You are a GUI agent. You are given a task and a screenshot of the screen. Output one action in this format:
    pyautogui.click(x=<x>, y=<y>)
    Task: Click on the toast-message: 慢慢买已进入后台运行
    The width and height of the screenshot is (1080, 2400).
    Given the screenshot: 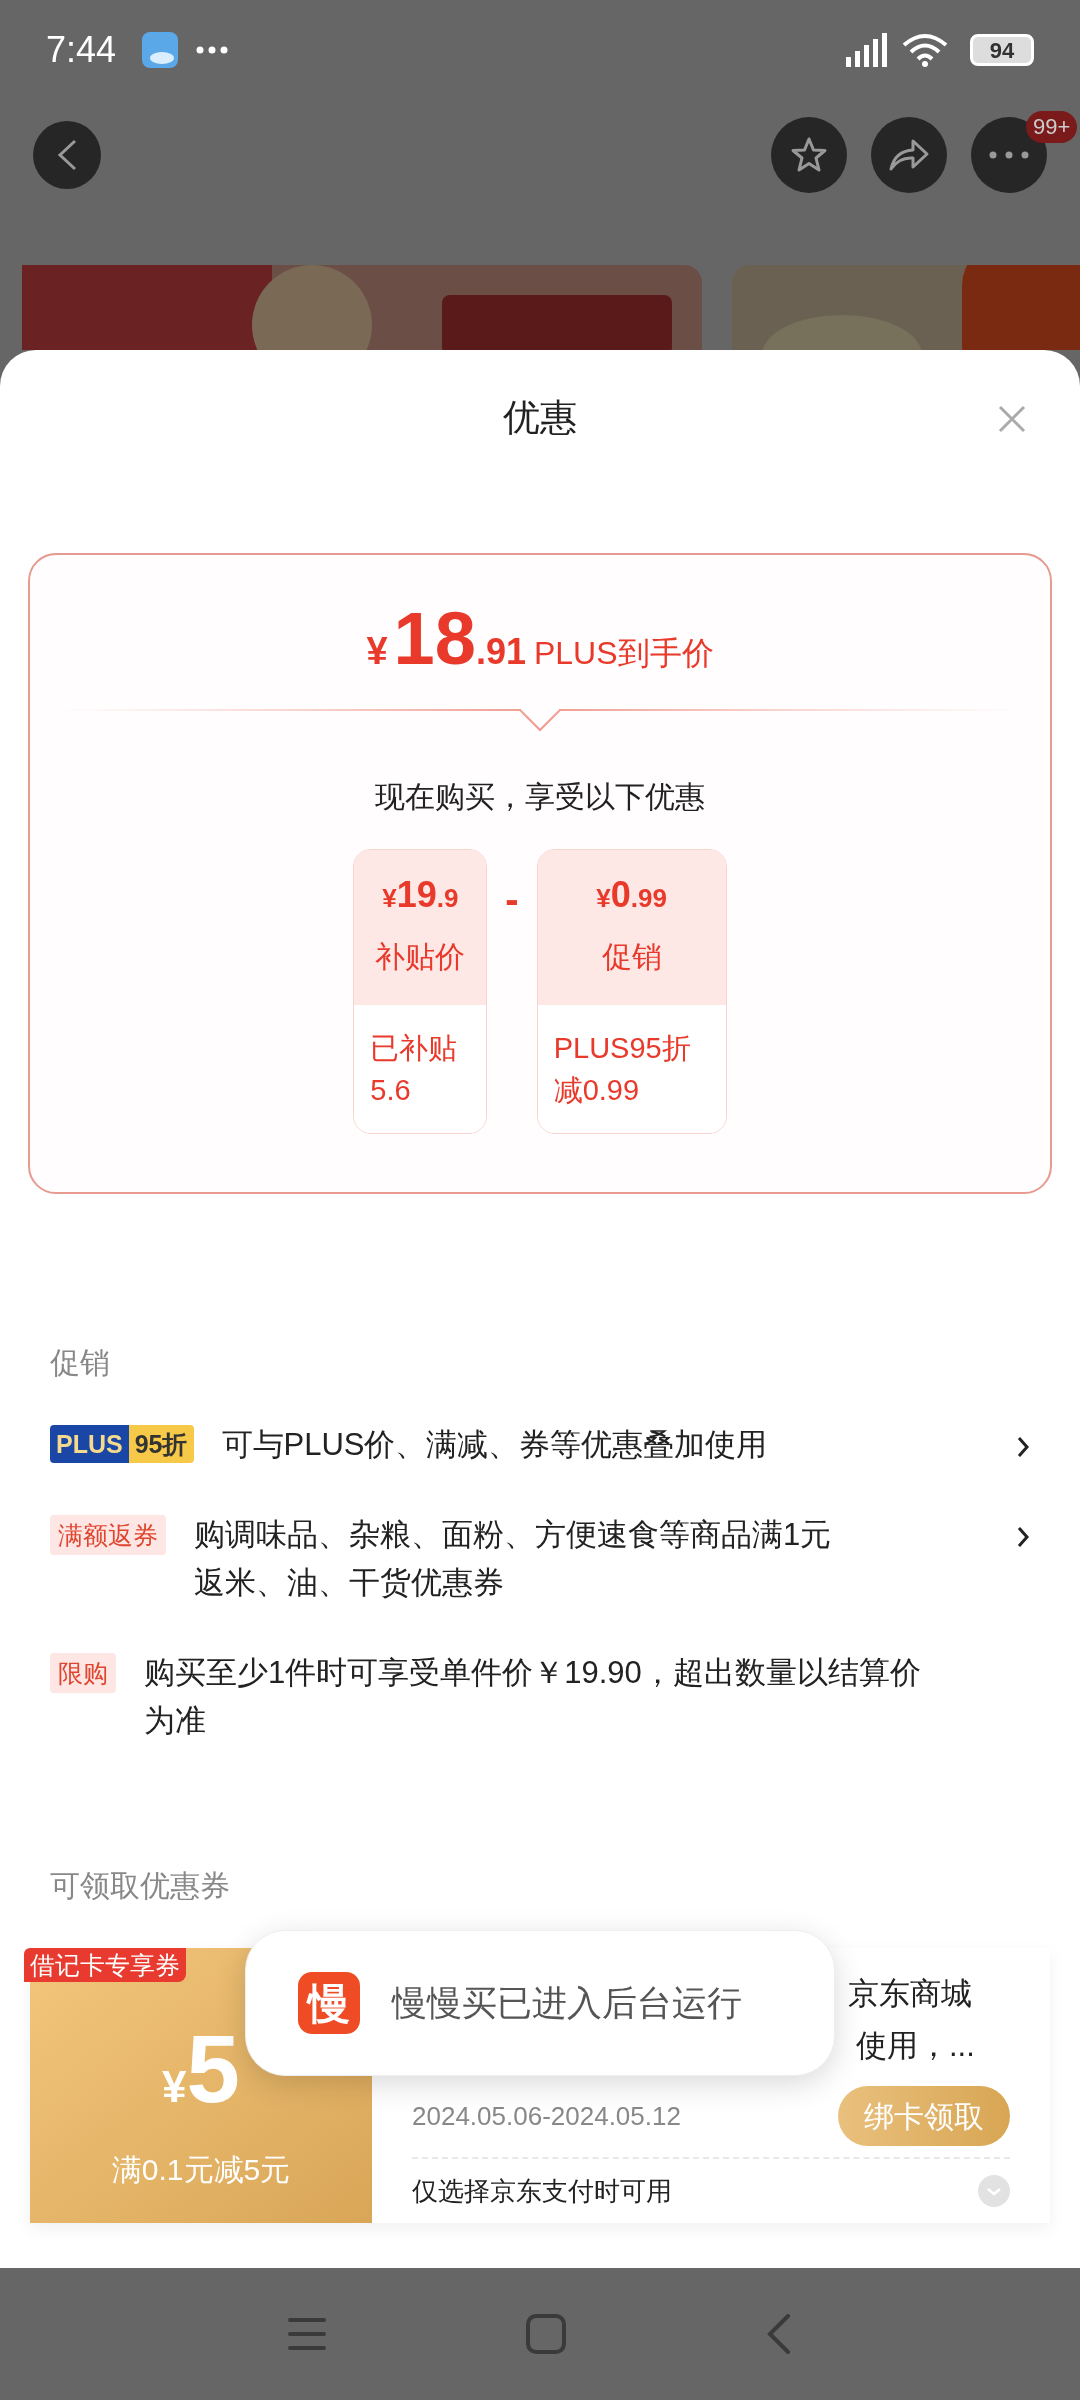 What is the action you would take?
    pyautogui.click(x=567, y=2002)
    